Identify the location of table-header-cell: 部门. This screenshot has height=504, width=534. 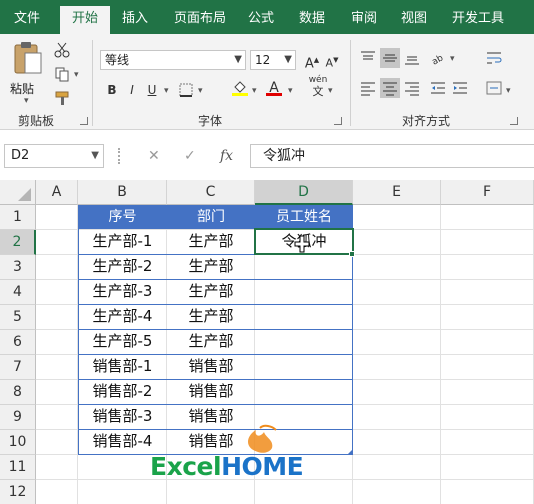
(211, 217).